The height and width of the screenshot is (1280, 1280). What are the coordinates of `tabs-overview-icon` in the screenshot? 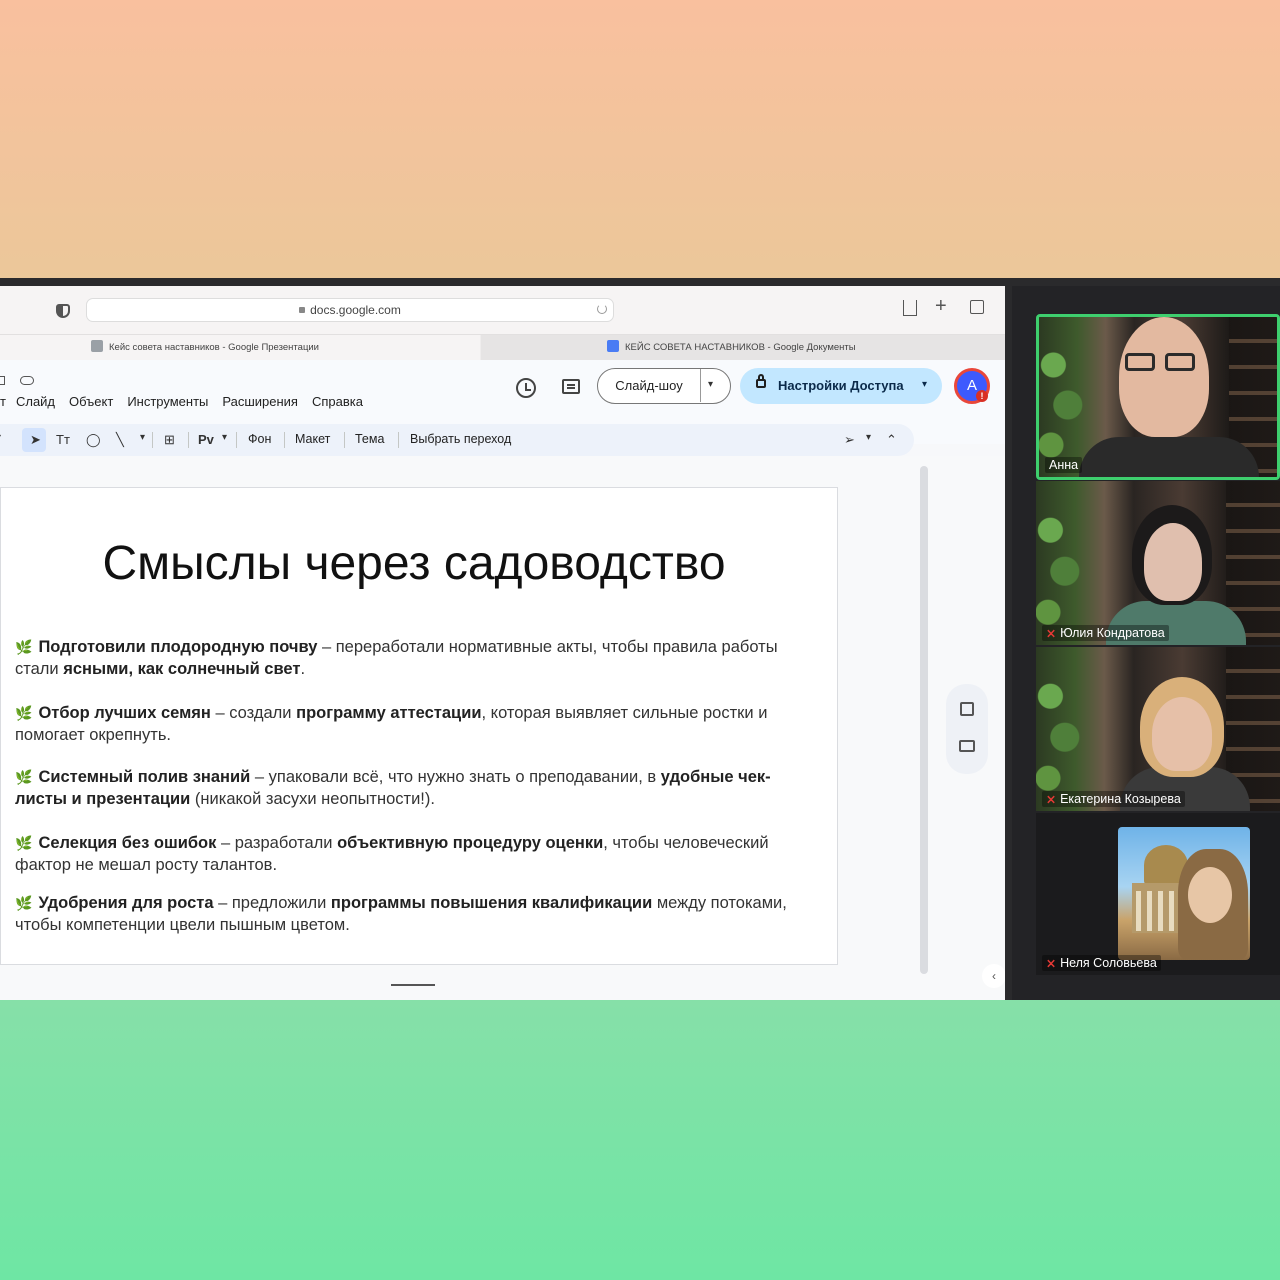 It's located at (977, 307).